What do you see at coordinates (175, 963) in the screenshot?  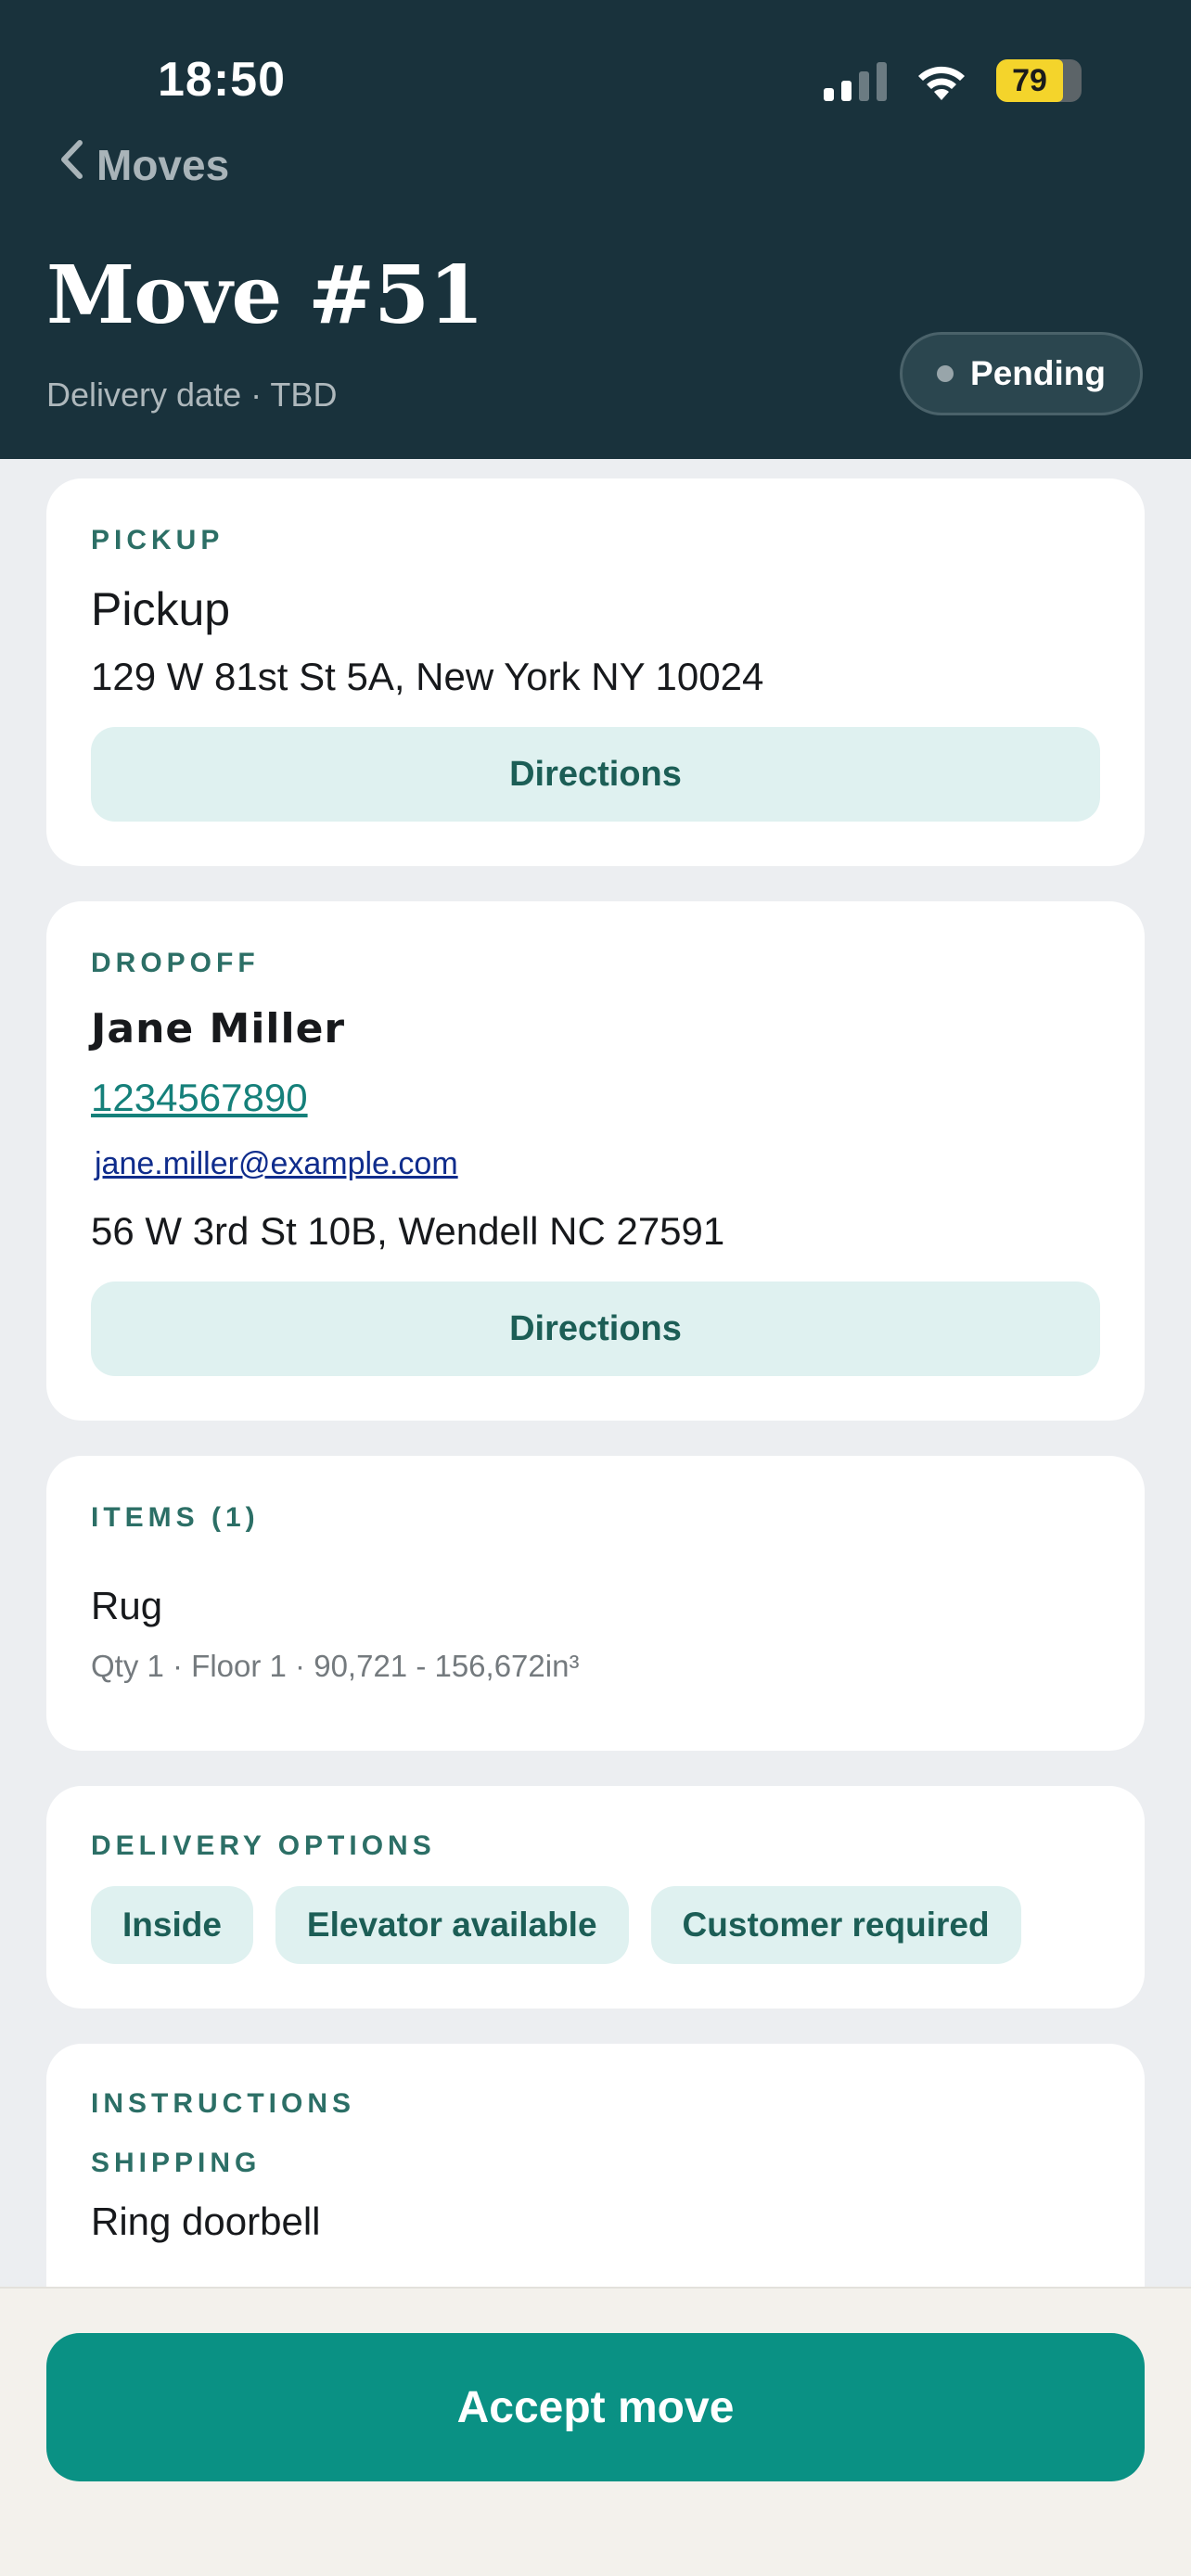 I see `dropoff-section-label: DROPOFF` at bounding box center [175, 963].